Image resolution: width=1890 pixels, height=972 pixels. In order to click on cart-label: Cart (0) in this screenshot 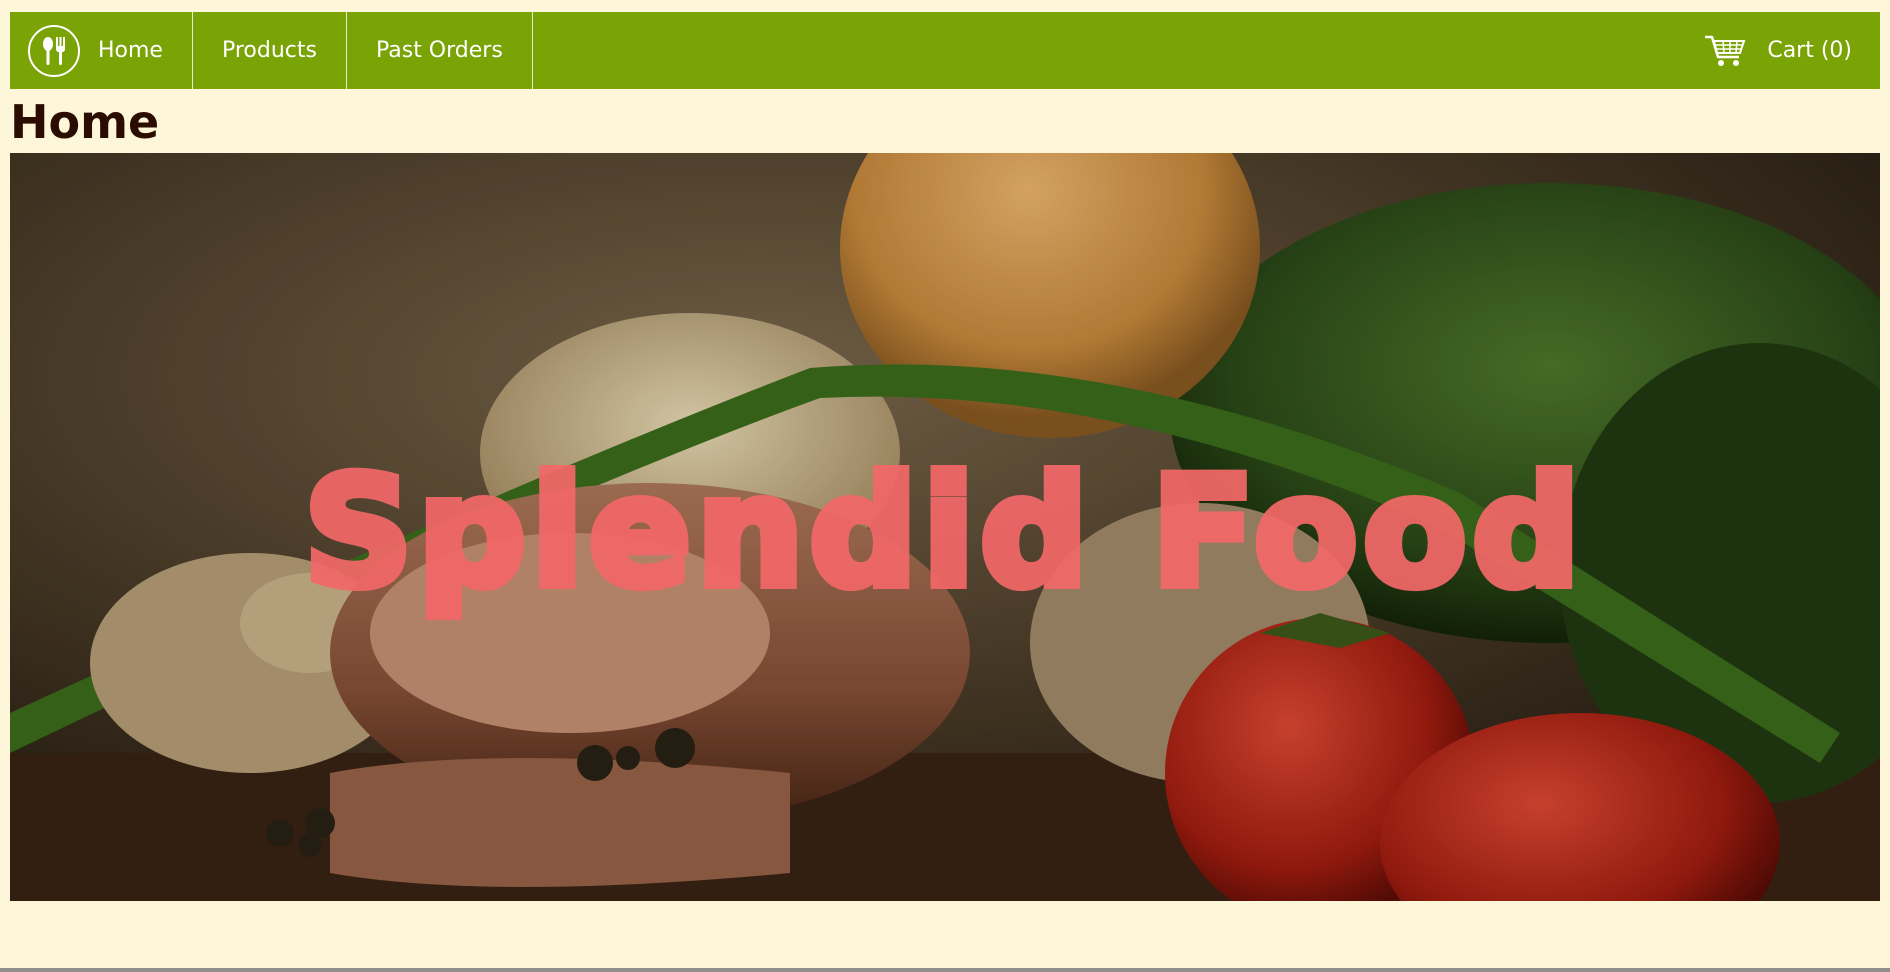, I will do `click(1809, 50)`.